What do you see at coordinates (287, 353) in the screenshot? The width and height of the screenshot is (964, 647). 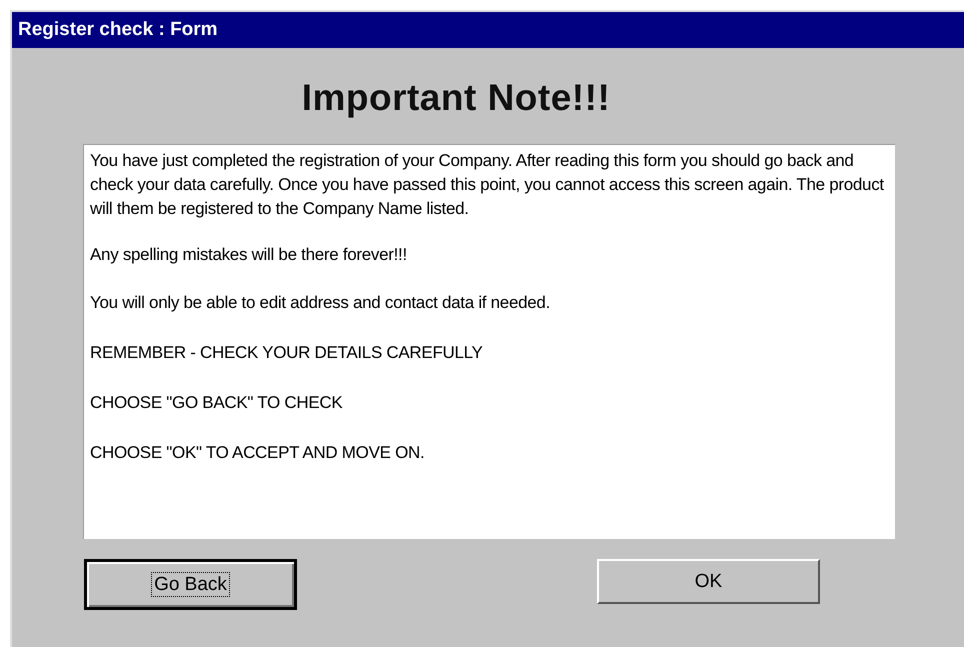 I see `message-paragraph: REMEMBER - CHECK YOUR DETAILS CAREFULLY` at bounding box center [287, 353].